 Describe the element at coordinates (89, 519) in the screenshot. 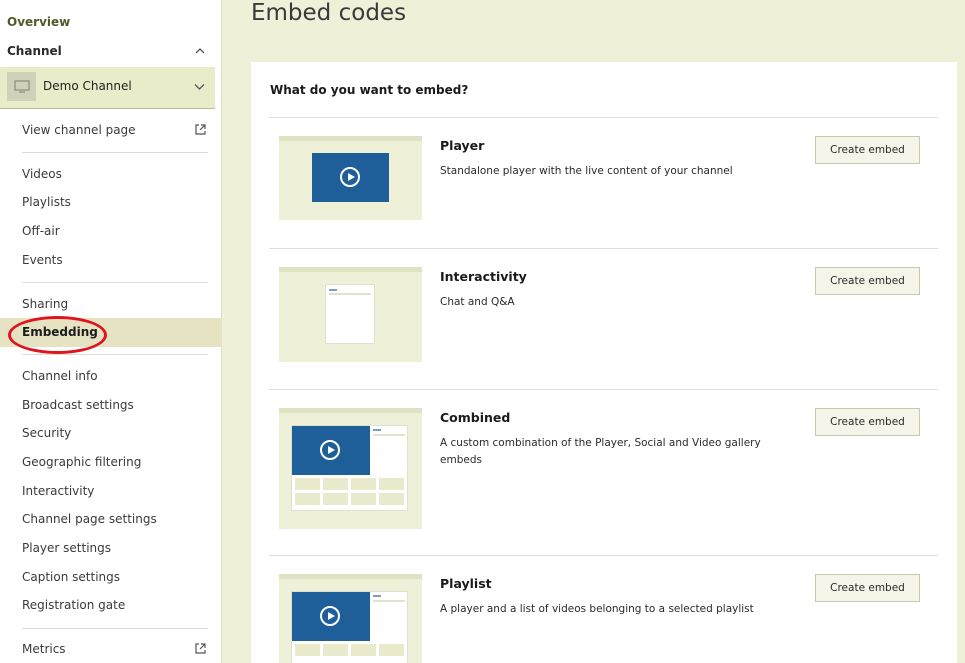

I see `sidebar-item-channel-page-settings: Channel page settings` at that location.